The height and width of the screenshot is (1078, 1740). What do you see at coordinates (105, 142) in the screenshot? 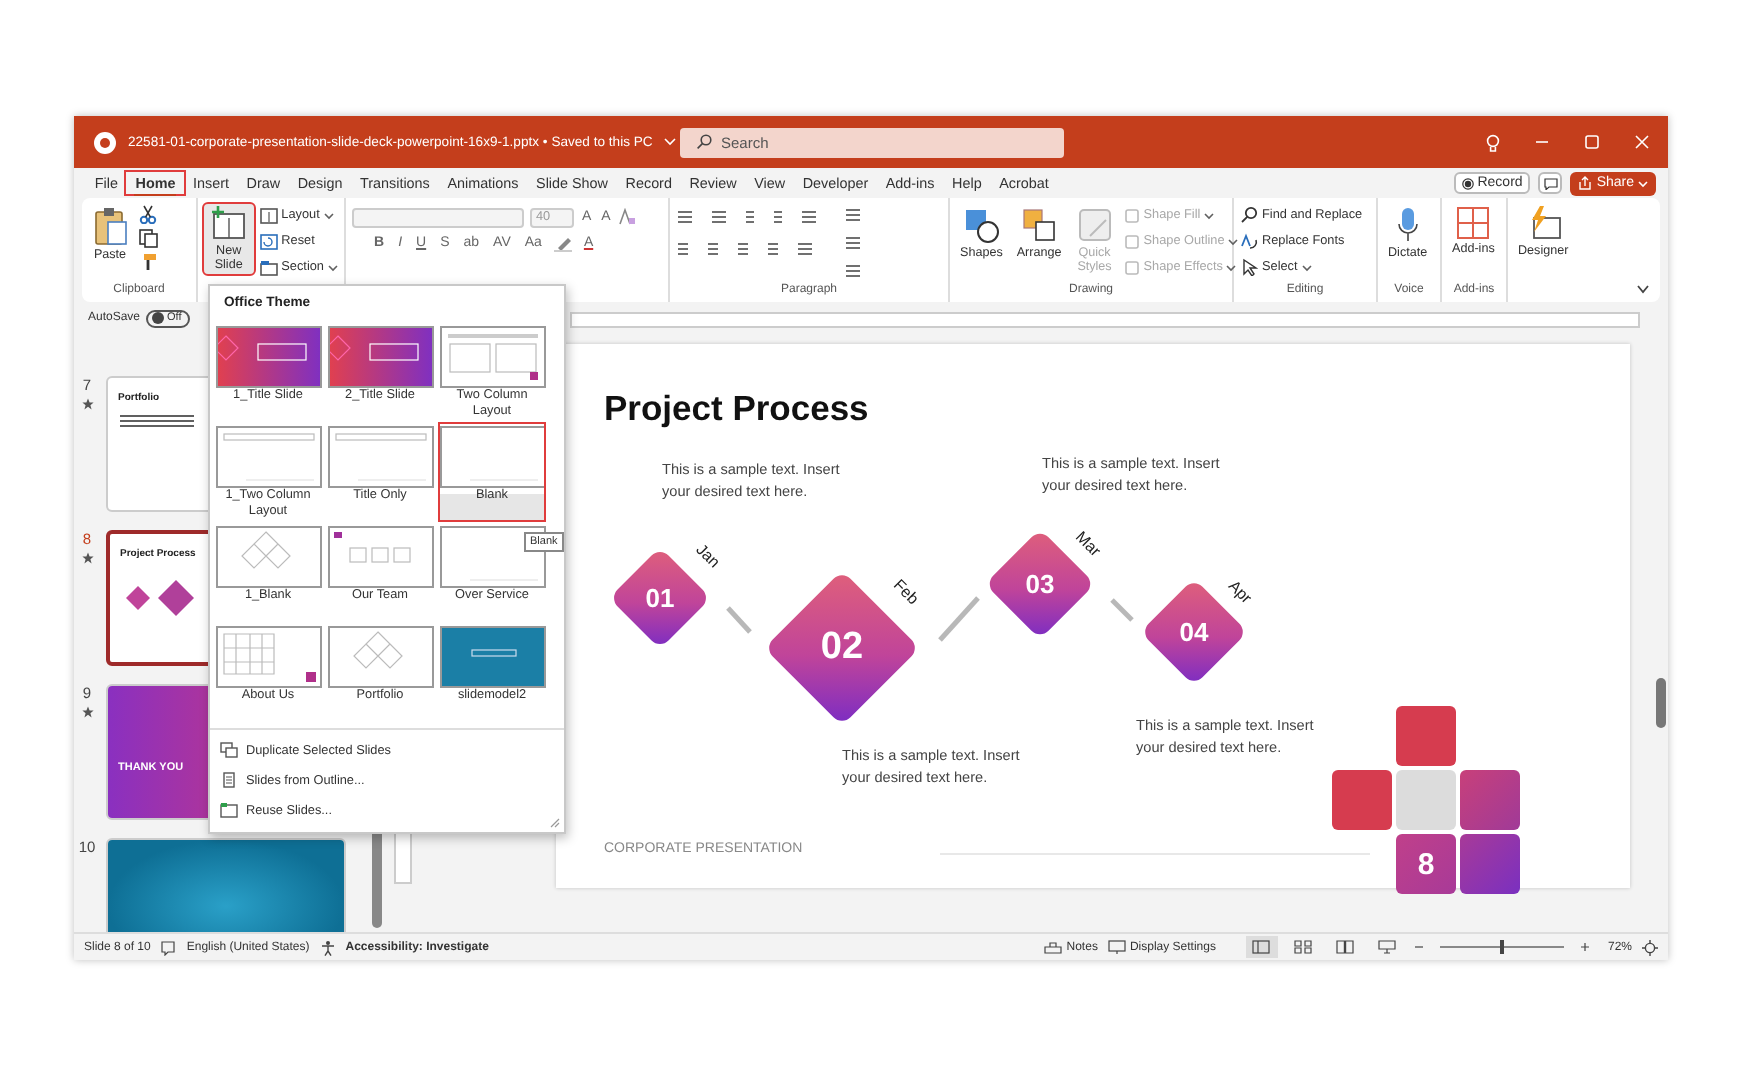
I see `app-logo-icon` at bounding box center [105, 142].